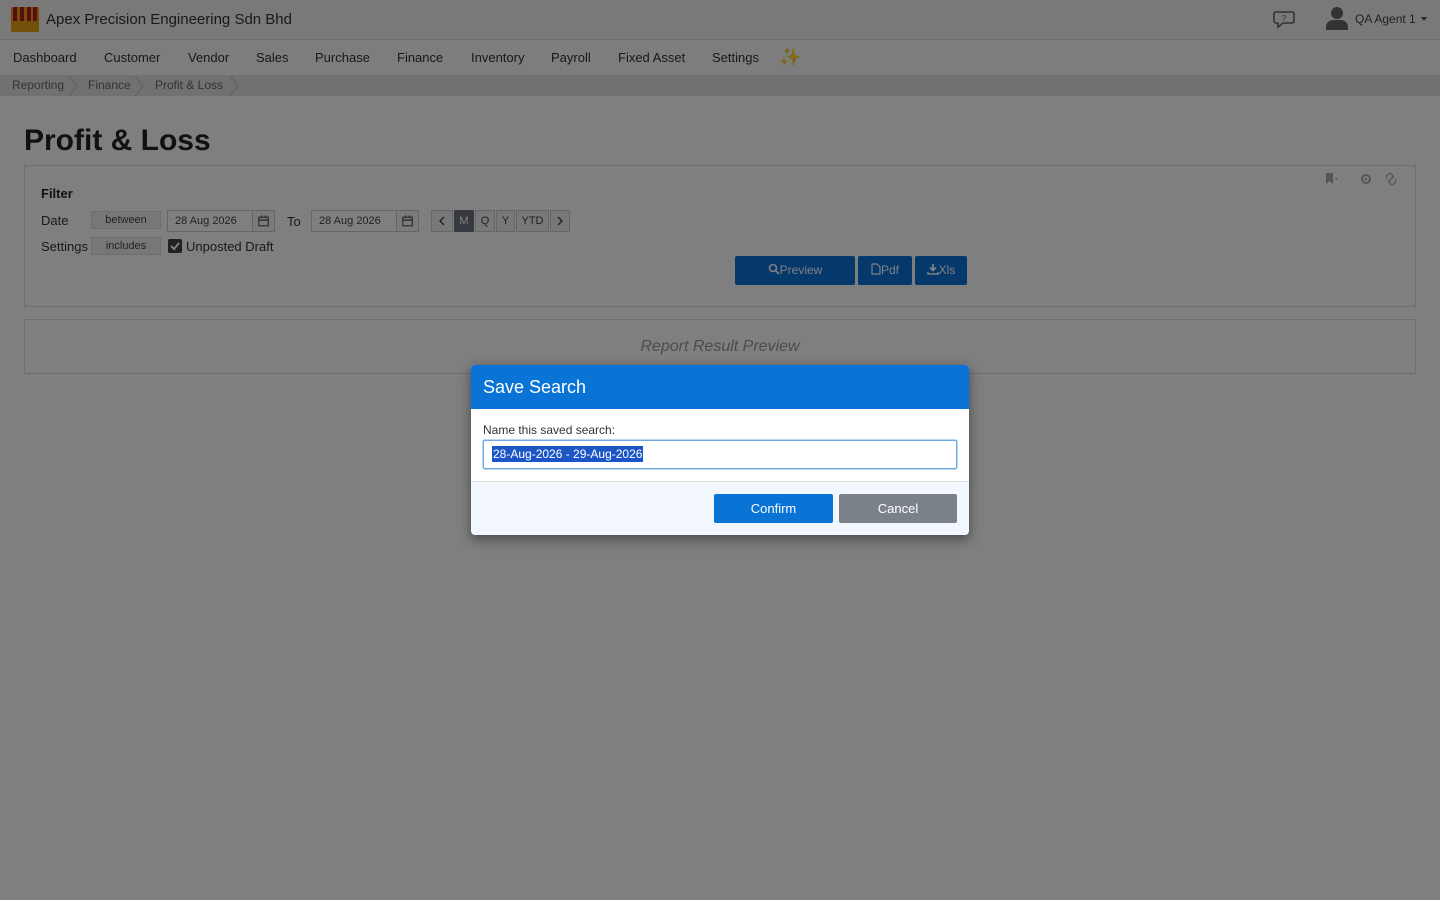 The width and height of the screenshot is (1440, 900). I want to click on saved-search-name-label: Name this saved search:, so click(549, 430).